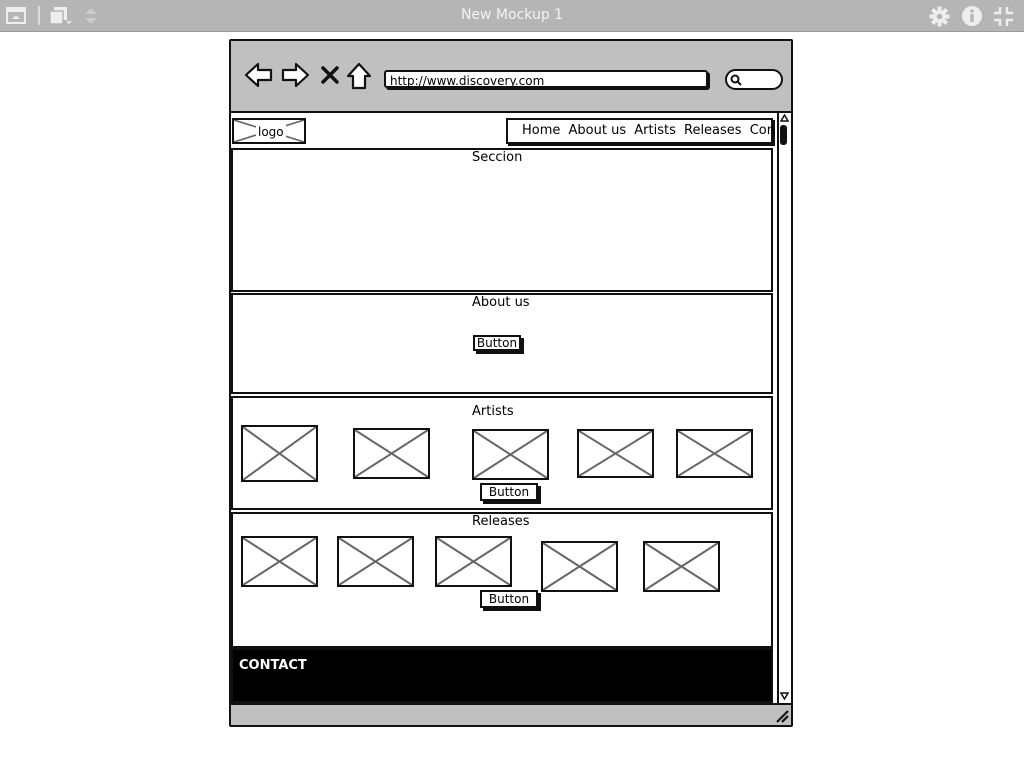  Describe the element at coordinates (273, 665) in the screenshot. I see `contact-title: CONTACT` at that location.